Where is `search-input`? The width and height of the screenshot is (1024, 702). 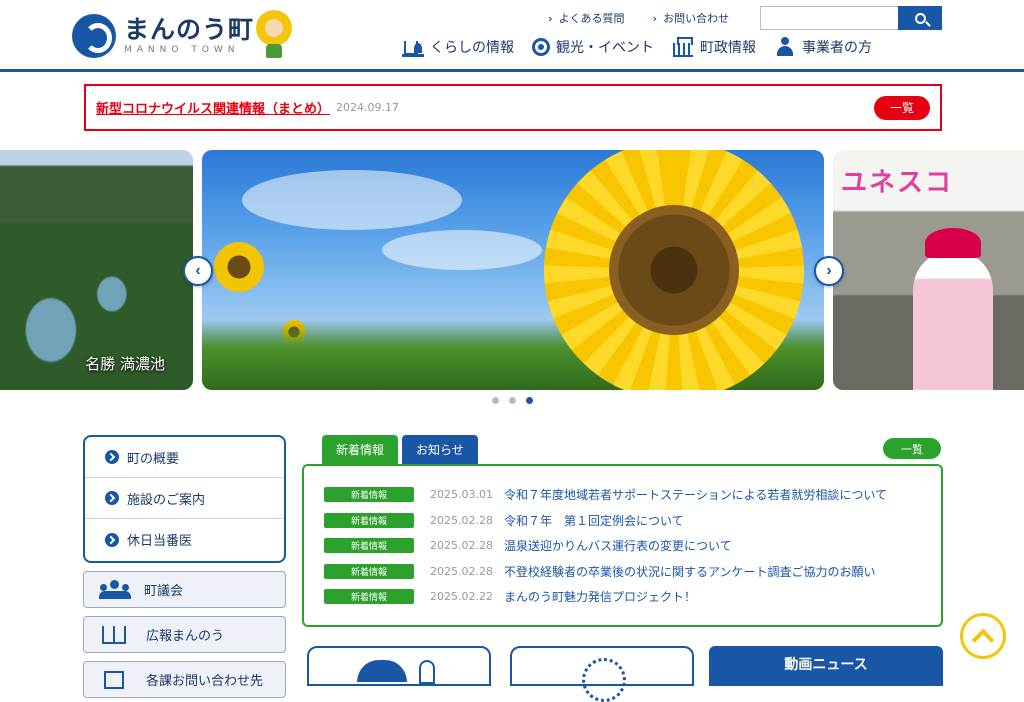
search-input is located at coordinates (829, 18).